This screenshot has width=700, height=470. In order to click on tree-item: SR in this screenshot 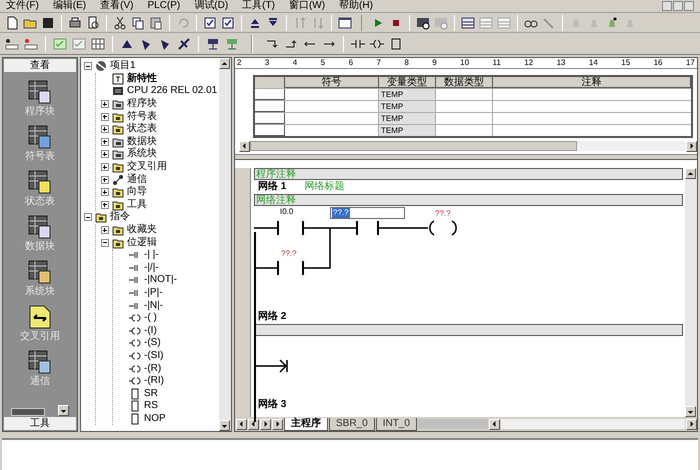, I will do `click(151, 394)`.